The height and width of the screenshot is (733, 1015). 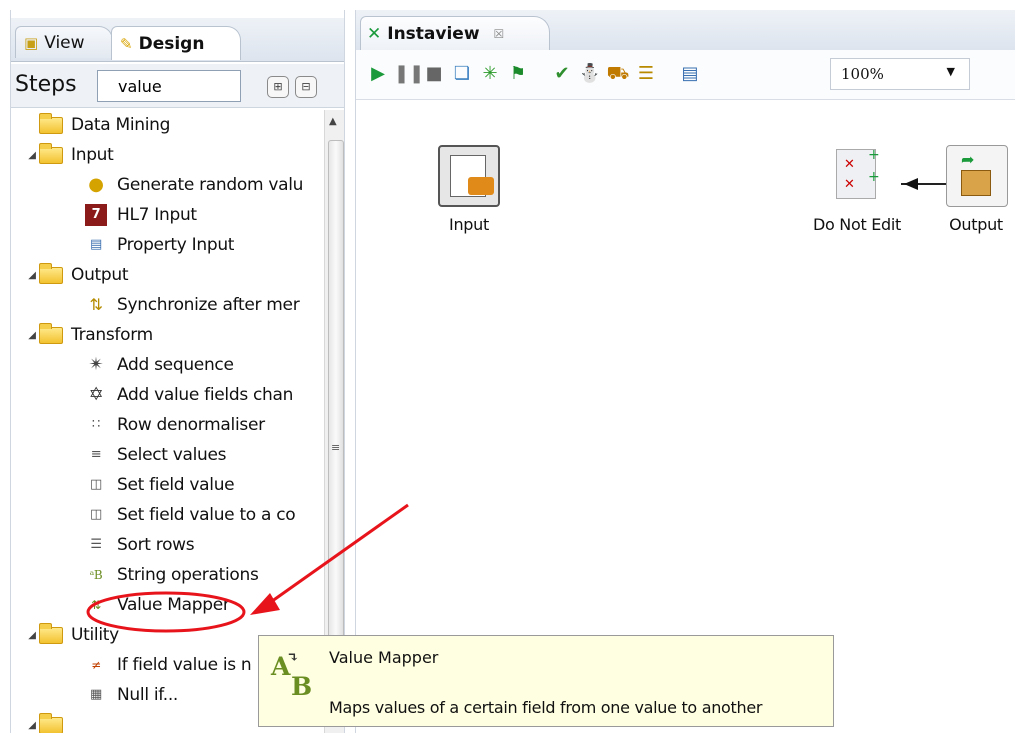 I want to click on canvas-step-input: Input, so click(x=469, y=189).